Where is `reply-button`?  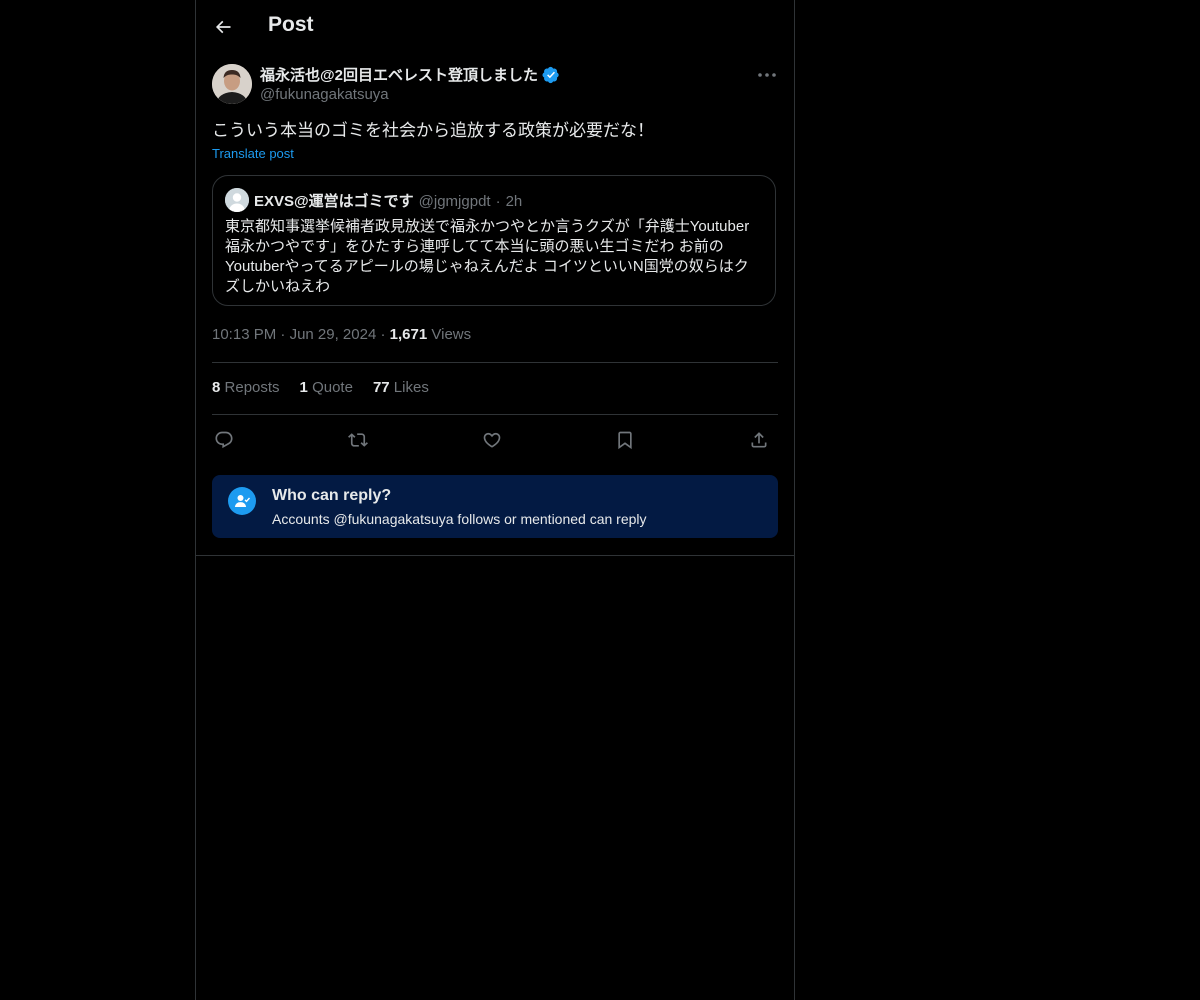 reply-button is located at coordinates (224, 440).